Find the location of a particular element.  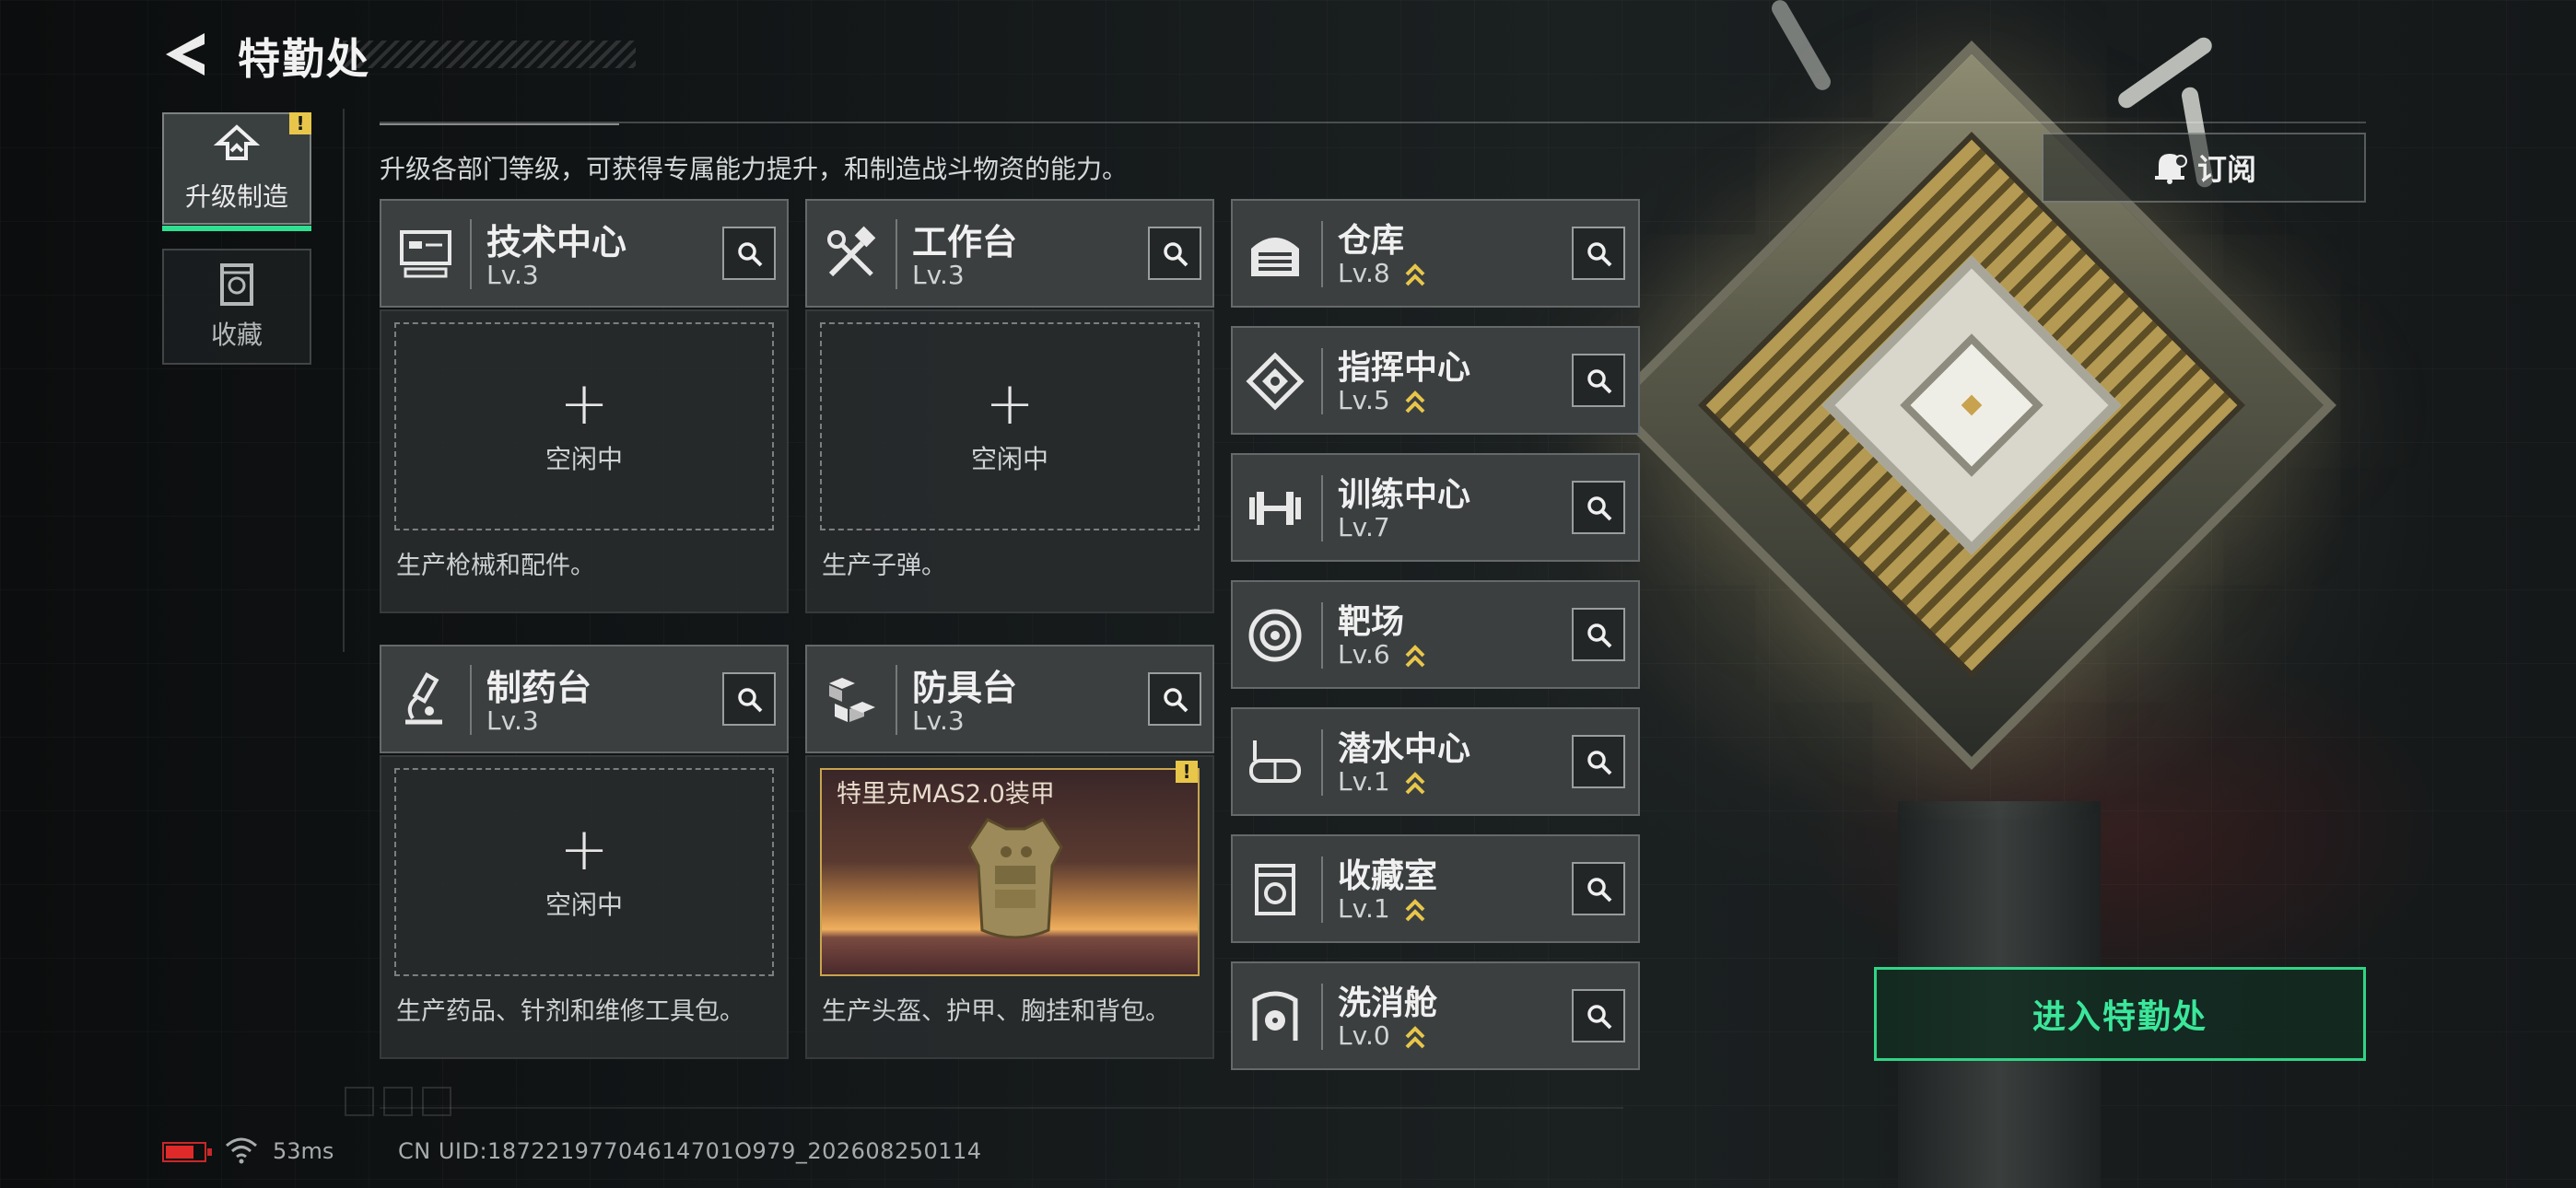

department-name: 训练中心 is located at coordinates (1404, 495).